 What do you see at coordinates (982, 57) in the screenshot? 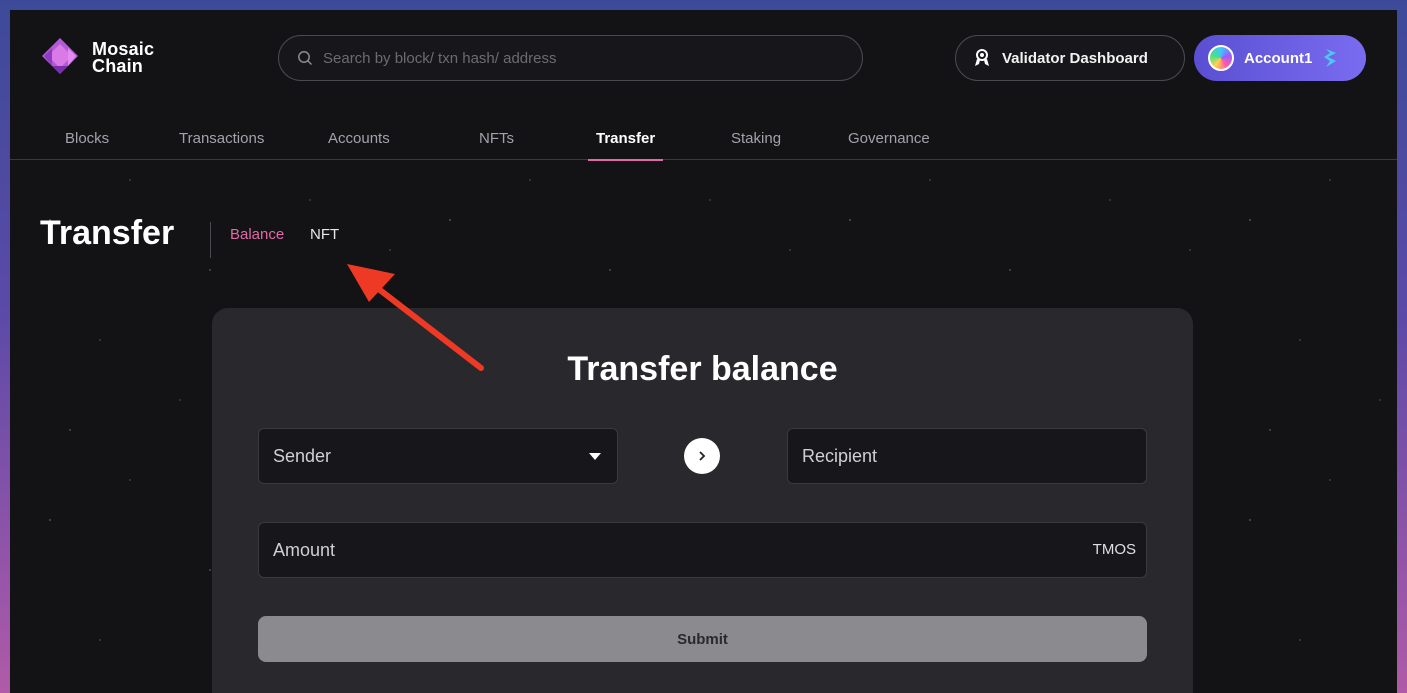
I see `validator-icon` at bounding box center [982, 57].